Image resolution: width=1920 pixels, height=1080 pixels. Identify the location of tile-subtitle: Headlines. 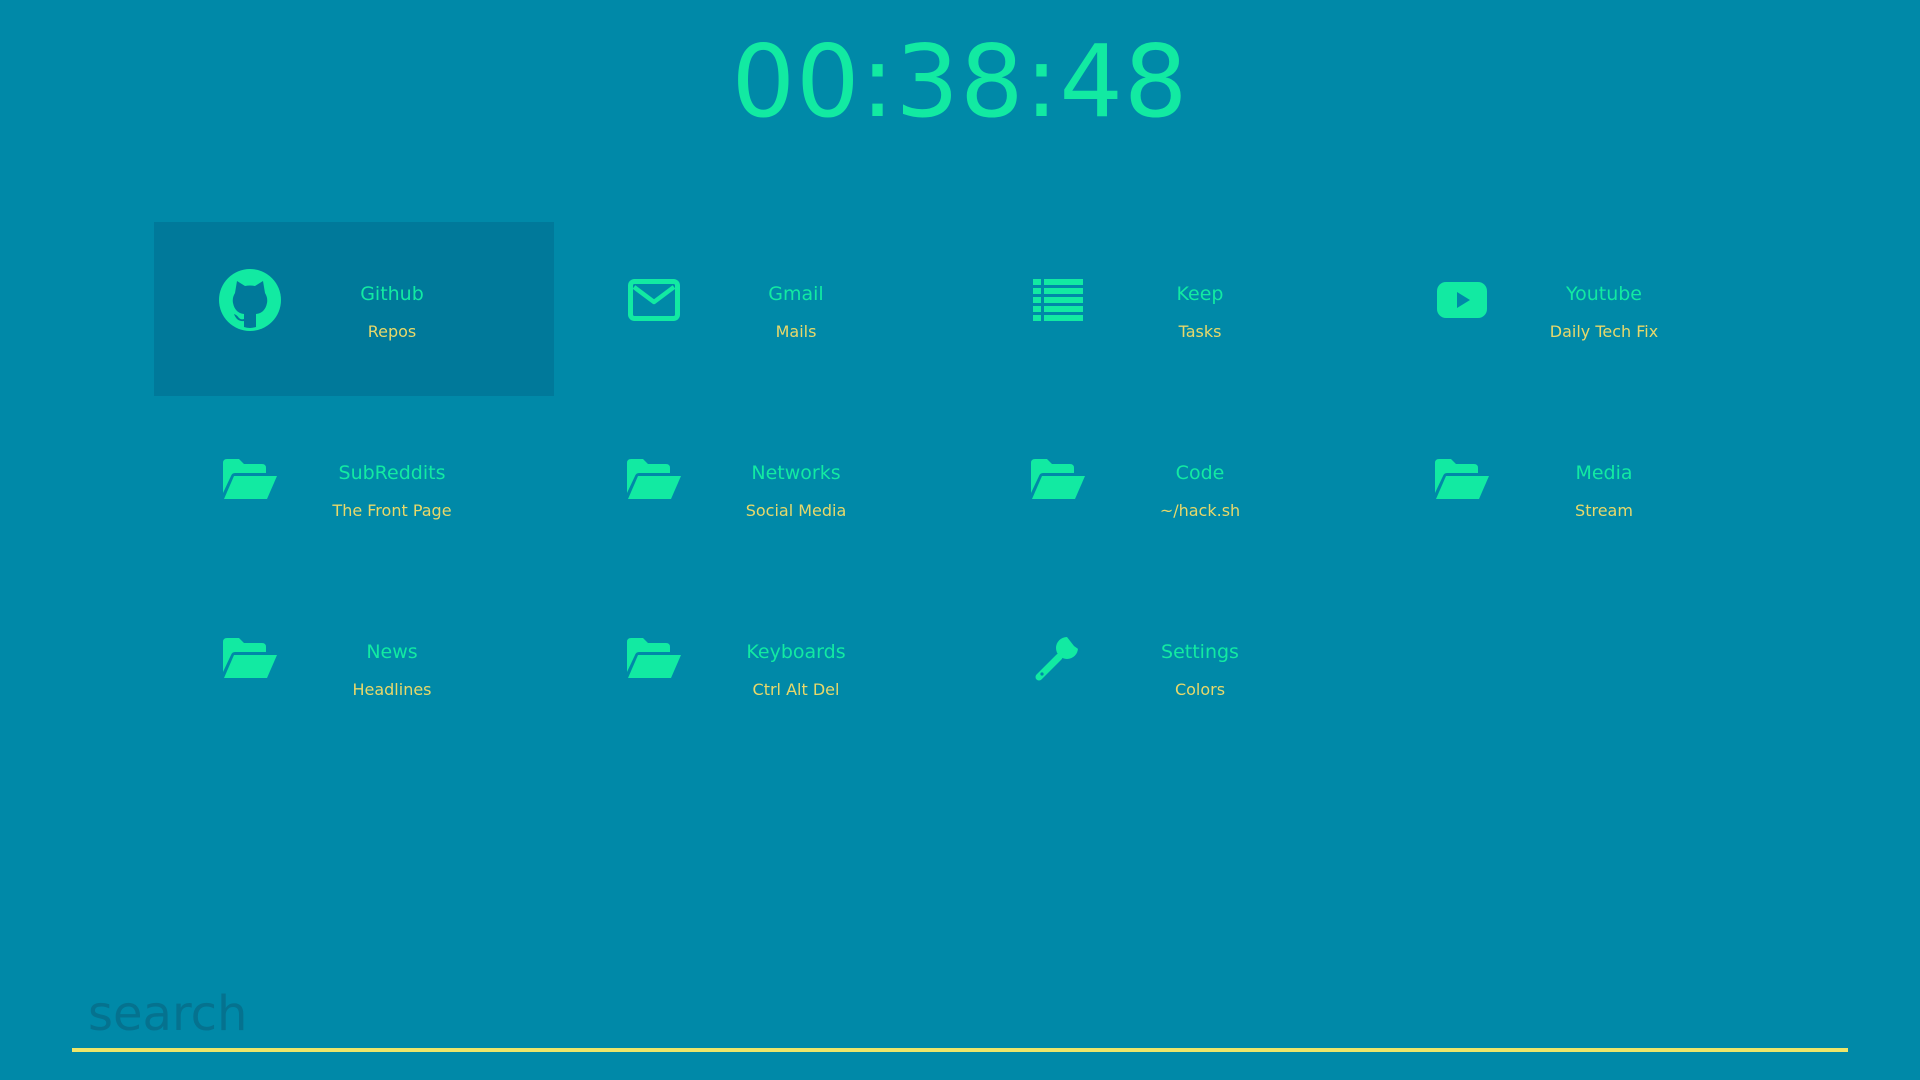
(392, 689).